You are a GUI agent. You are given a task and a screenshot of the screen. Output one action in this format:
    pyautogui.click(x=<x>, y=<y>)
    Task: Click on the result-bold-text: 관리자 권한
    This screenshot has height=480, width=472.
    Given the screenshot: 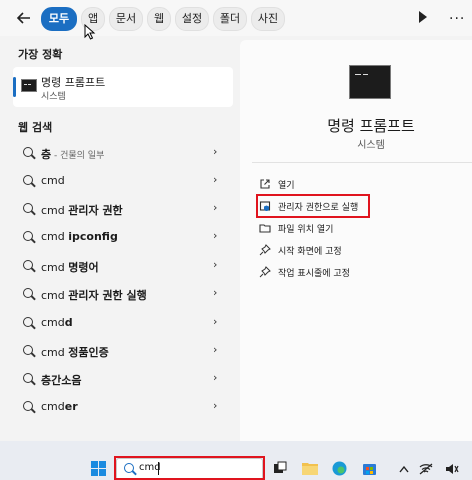 What is the action you would take?
    pyautogui.click(x=95, y=210)
    